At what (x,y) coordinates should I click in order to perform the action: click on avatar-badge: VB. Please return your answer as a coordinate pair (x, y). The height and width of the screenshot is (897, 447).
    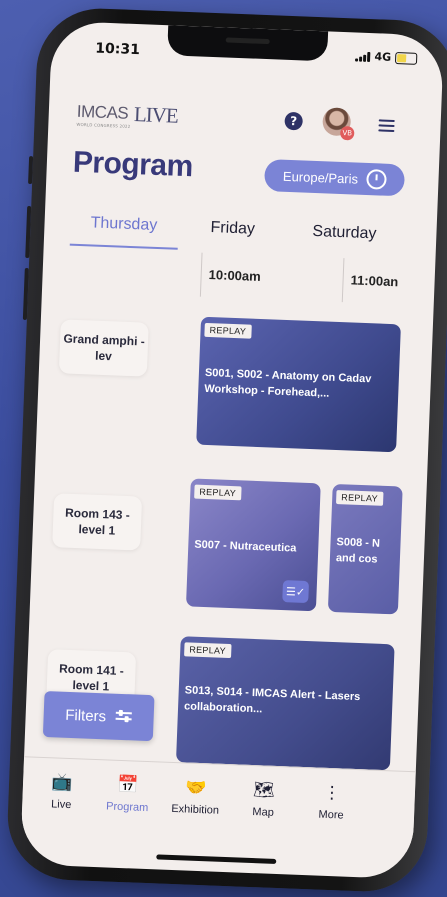
    Looking at the image, I should click on (347, 133).